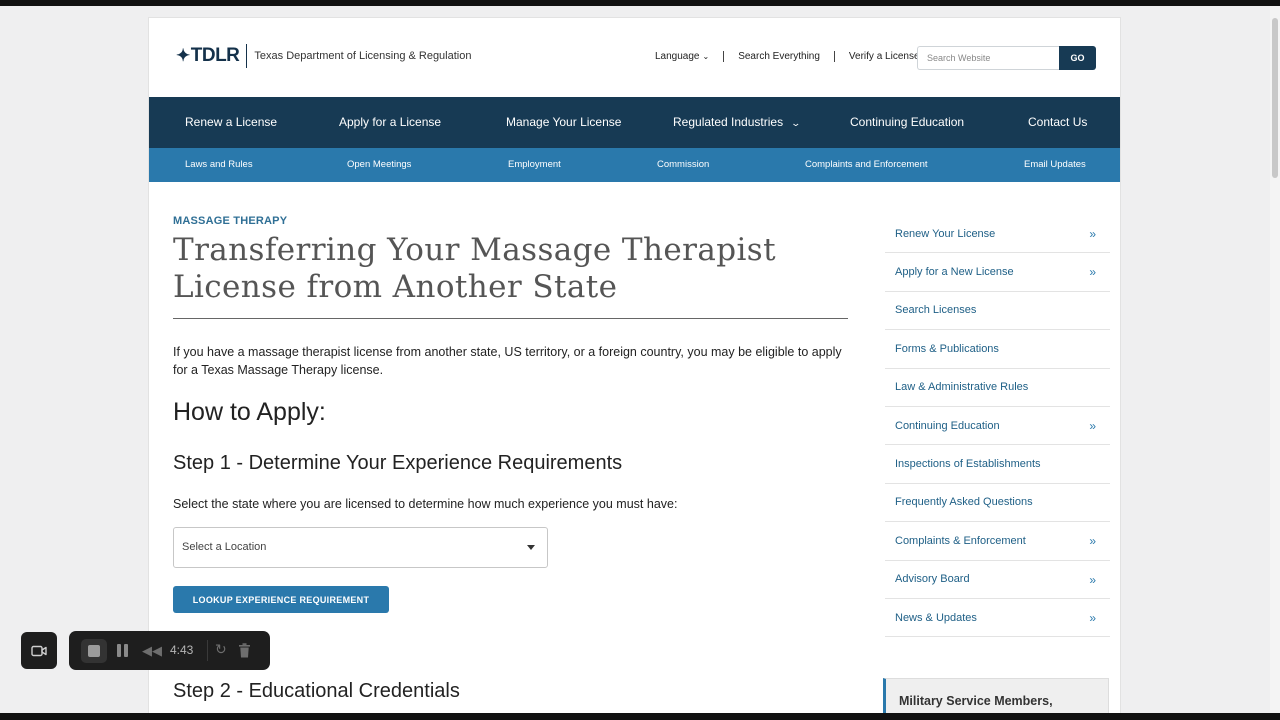  What do you see at coordinates (221, 649) in the screenshot?
I see `restart-icon: ↻` at bounding box center [221, 649].